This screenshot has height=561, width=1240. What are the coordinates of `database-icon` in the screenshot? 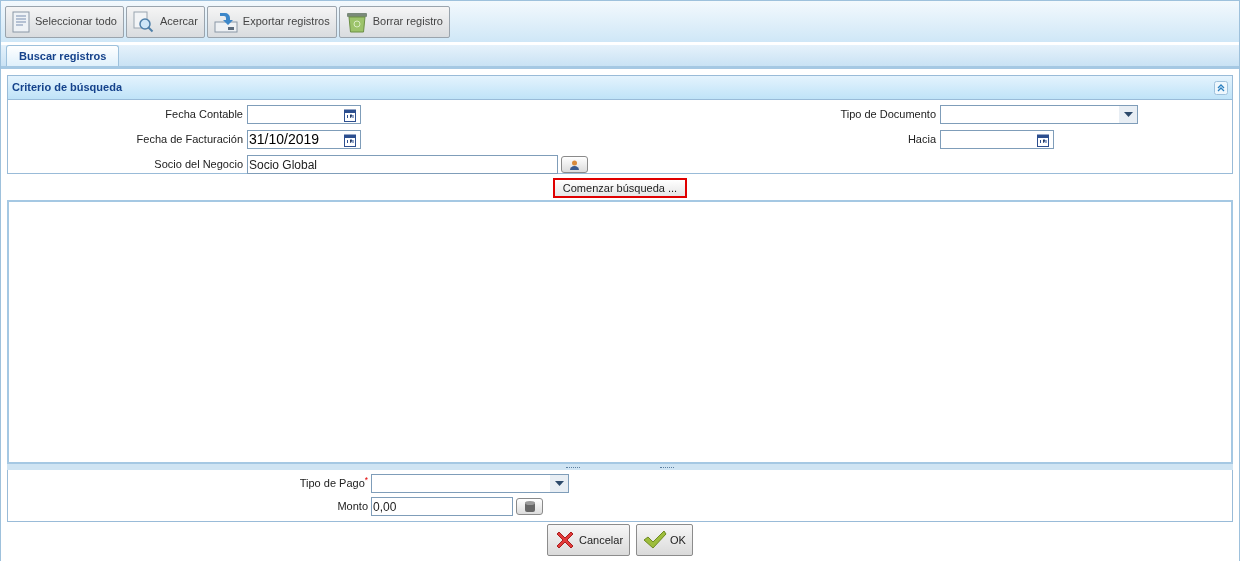 It's located at (529, 506).